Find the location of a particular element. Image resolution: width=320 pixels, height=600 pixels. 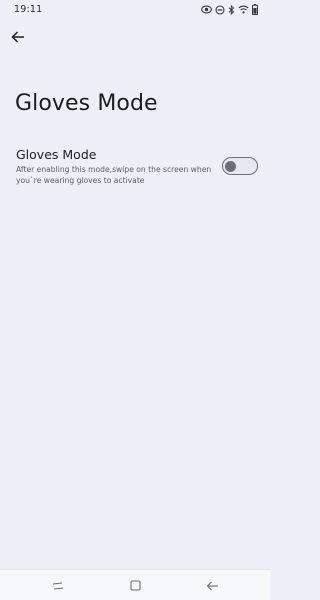

recents-icon is located at coordinates (58, 585).